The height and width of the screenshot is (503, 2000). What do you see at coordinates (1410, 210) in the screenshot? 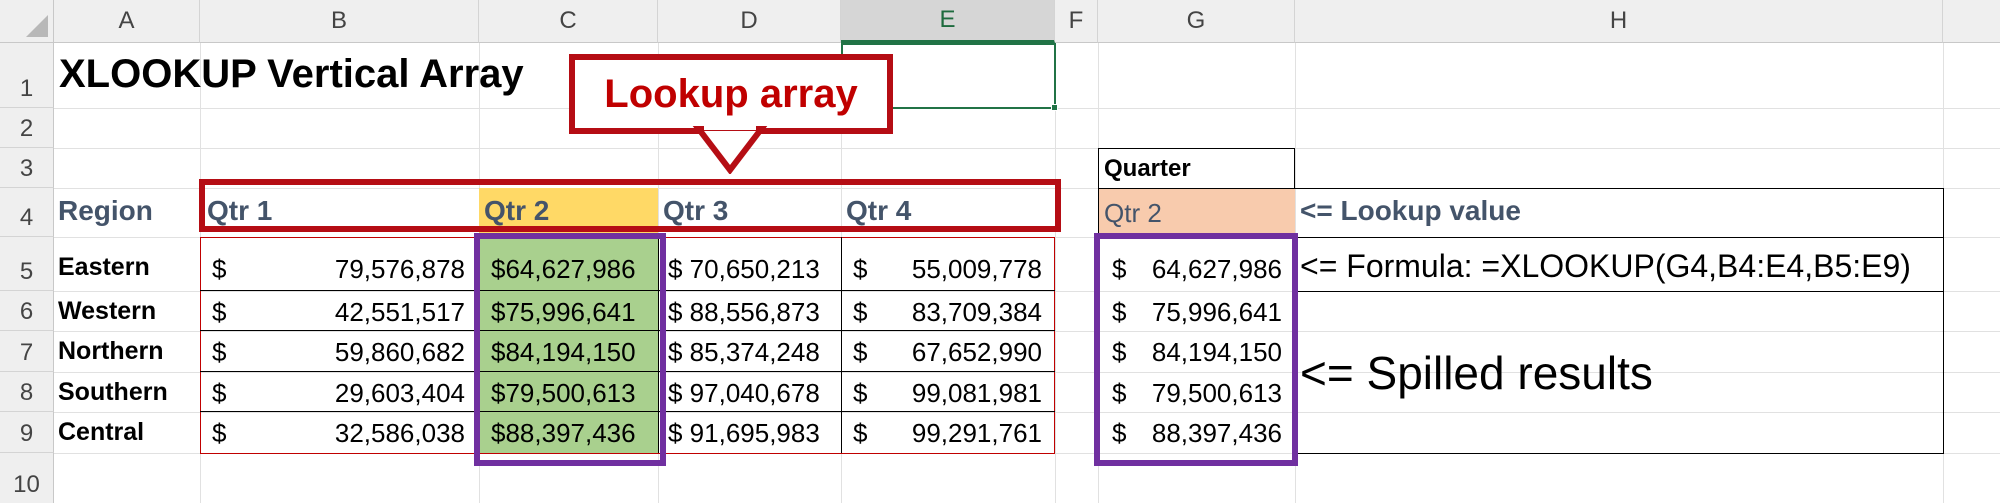
I see `lookup-value-note: <= Lookup value` at bounding box center [1410, 210].